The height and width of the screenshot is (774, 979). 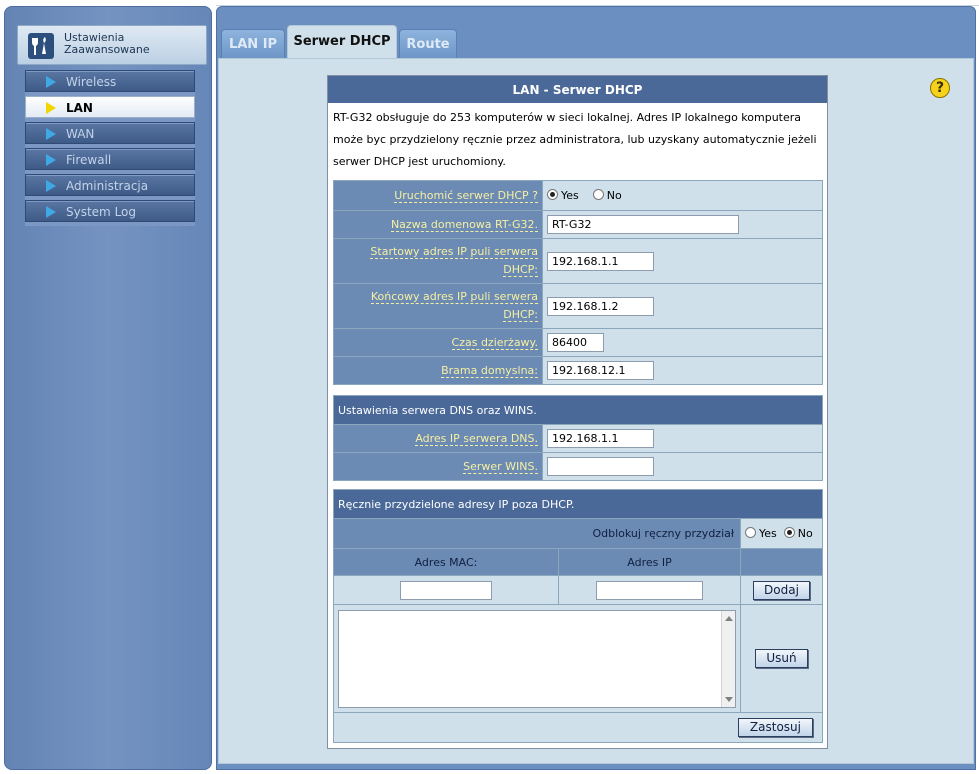 I want to click on help-icon: ?, so click(x=940, y=88).